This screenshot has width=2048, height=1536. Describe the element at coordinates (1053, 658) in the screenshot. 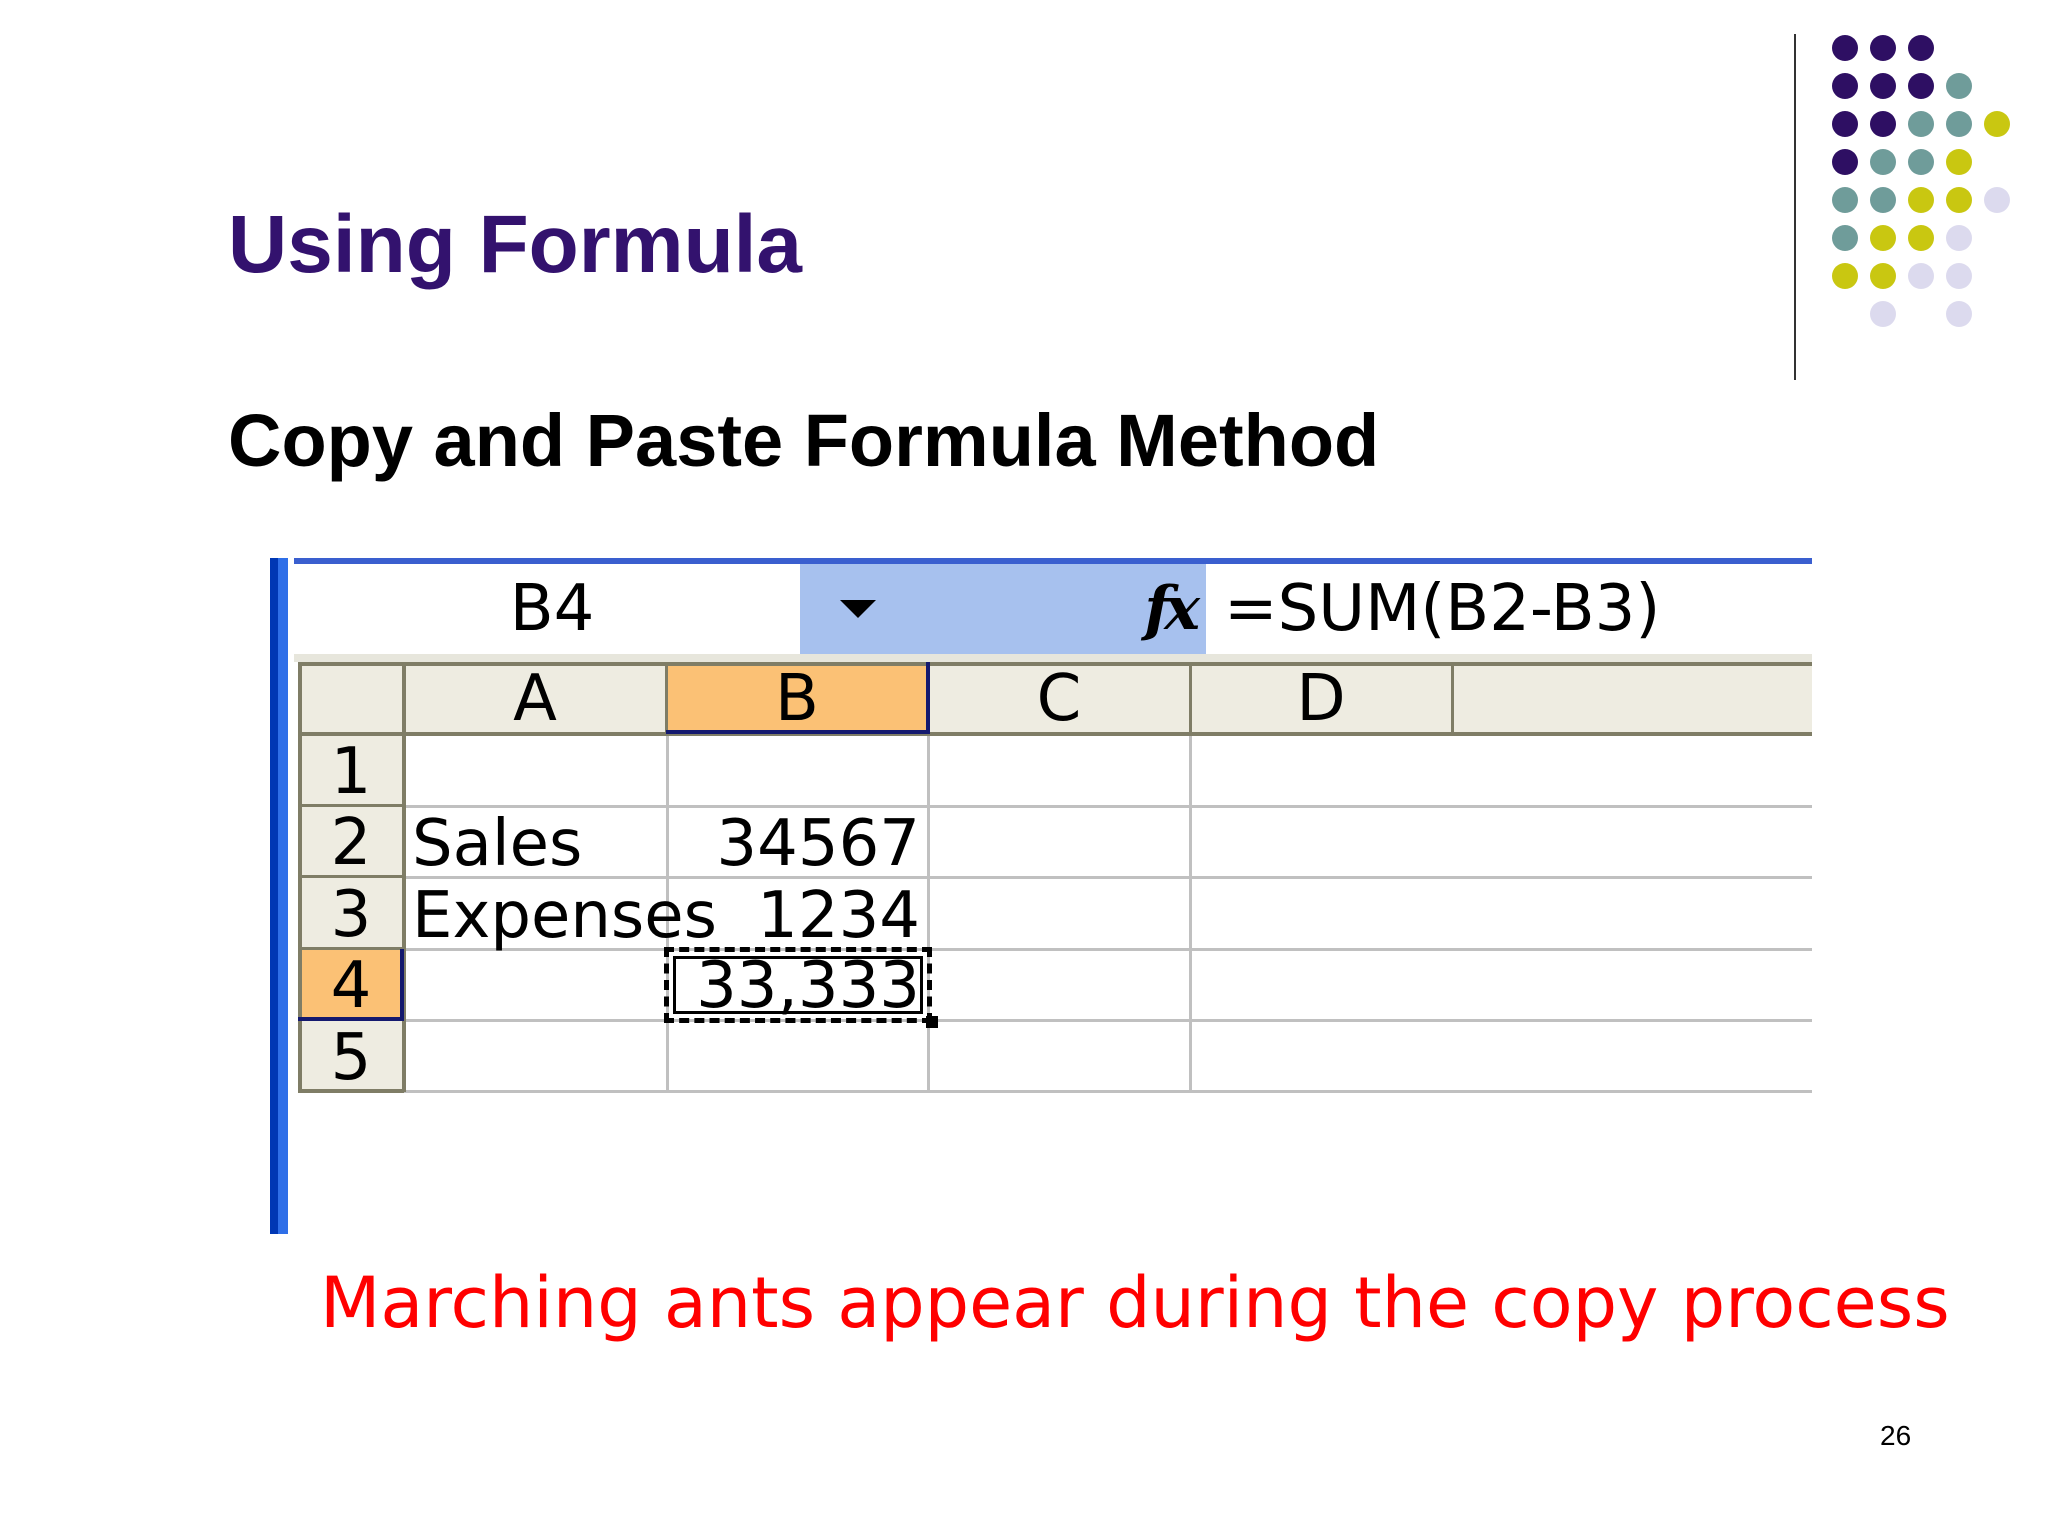

I see `formula-bar-separator` at that location.